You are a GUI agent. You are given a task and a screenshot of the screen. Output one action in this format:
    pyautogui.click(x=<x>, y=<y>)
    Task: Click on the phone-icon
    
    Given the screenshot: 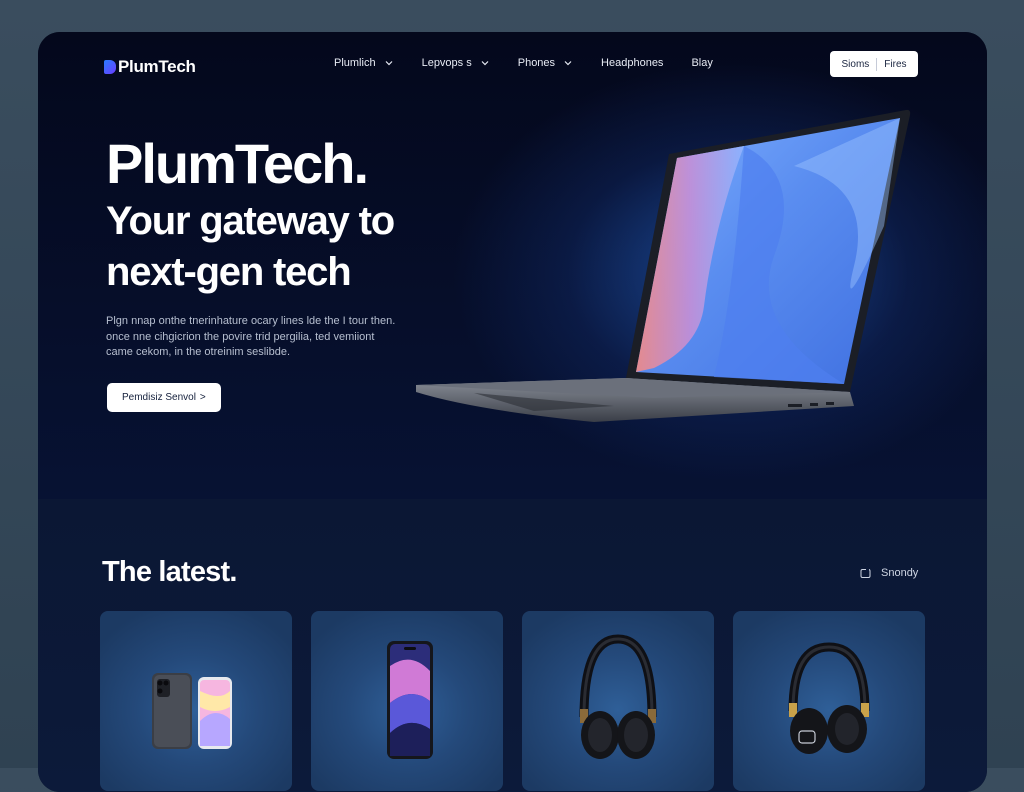 What is the action you would take?
    pyautogui.click(x=410, y=700)
    